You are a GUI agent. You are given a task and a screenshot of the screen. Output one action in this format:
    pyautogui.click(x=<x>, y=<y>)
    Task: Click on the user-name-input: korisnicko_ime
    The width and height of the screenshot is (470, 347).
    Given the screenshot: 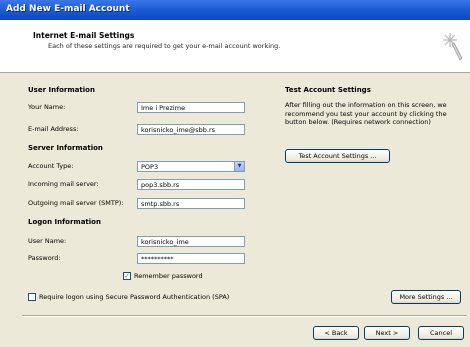 What is the action you would take?
    pyautogui.click(x=191, y=241)
    